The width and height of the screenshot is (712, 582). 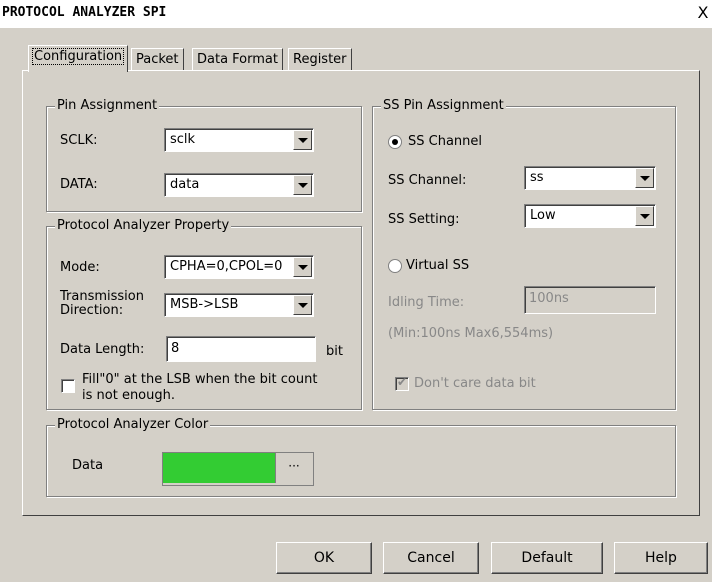 What do you see at coordinates (395, 266) in the screenshot?
I see `virtual-ss-radio` at bounding box center [395, 266].